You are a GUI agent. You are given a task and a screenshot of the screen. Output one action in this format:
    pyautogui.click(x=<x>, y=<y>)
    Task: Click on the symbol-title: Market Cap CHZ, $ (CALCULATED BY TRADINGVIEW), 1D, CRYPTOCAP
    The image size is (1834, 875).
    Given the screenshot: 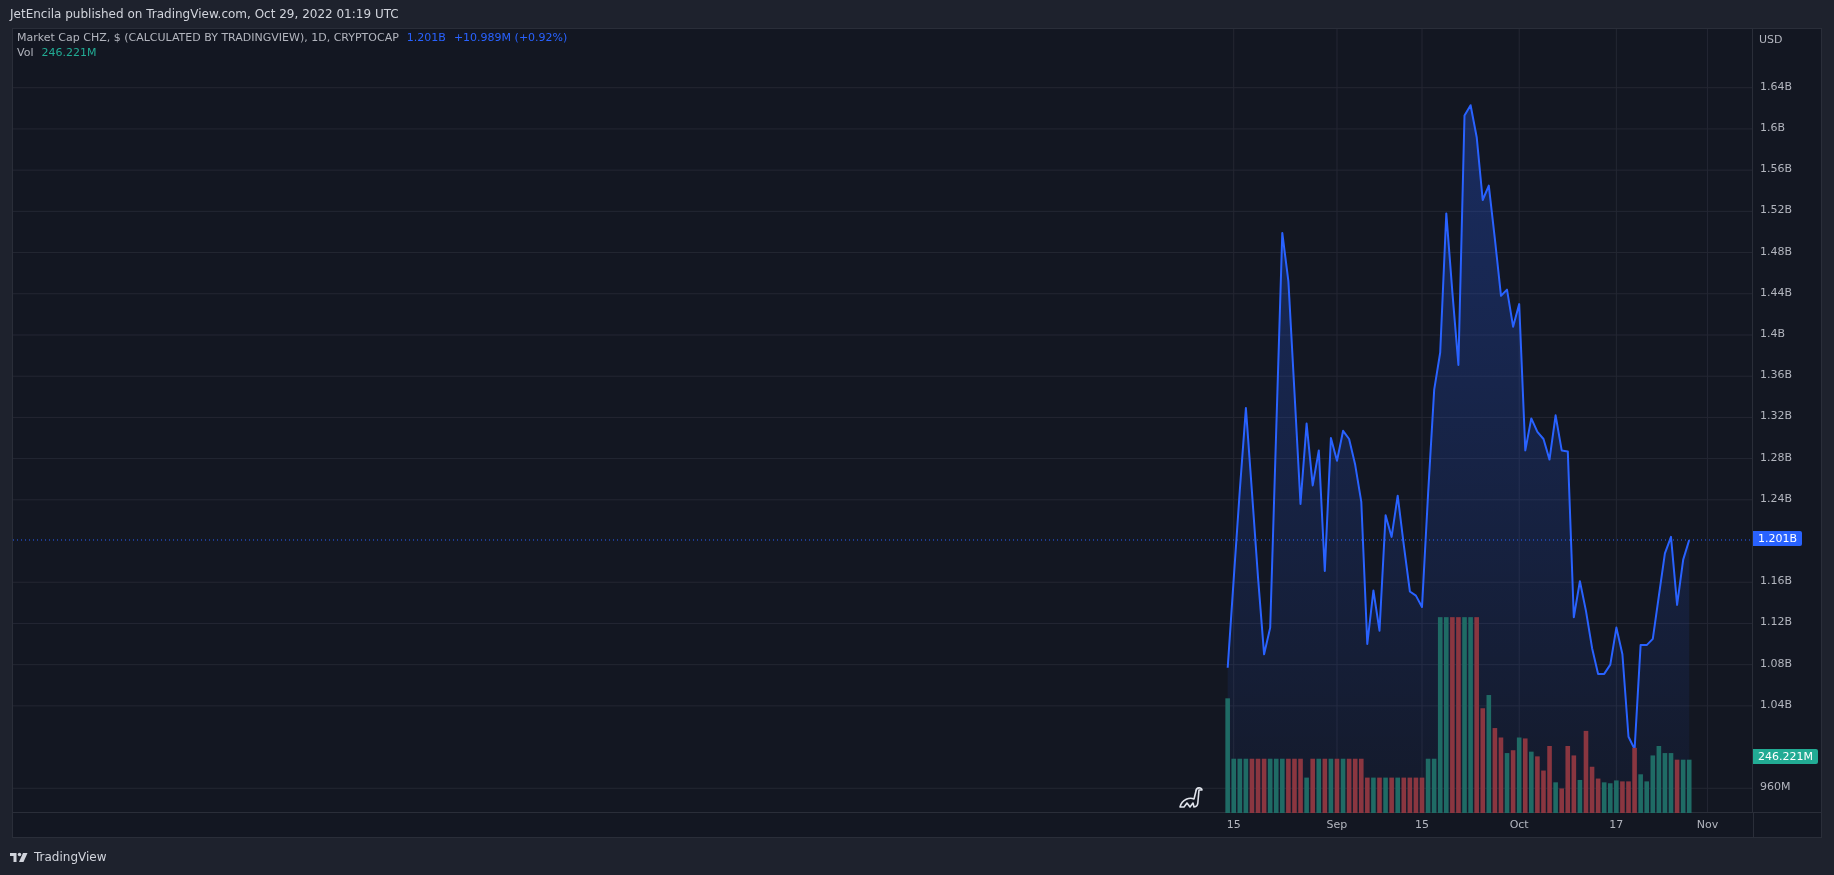 What is the action you would take?
    pyautogui.click(x=208, y=37)
    